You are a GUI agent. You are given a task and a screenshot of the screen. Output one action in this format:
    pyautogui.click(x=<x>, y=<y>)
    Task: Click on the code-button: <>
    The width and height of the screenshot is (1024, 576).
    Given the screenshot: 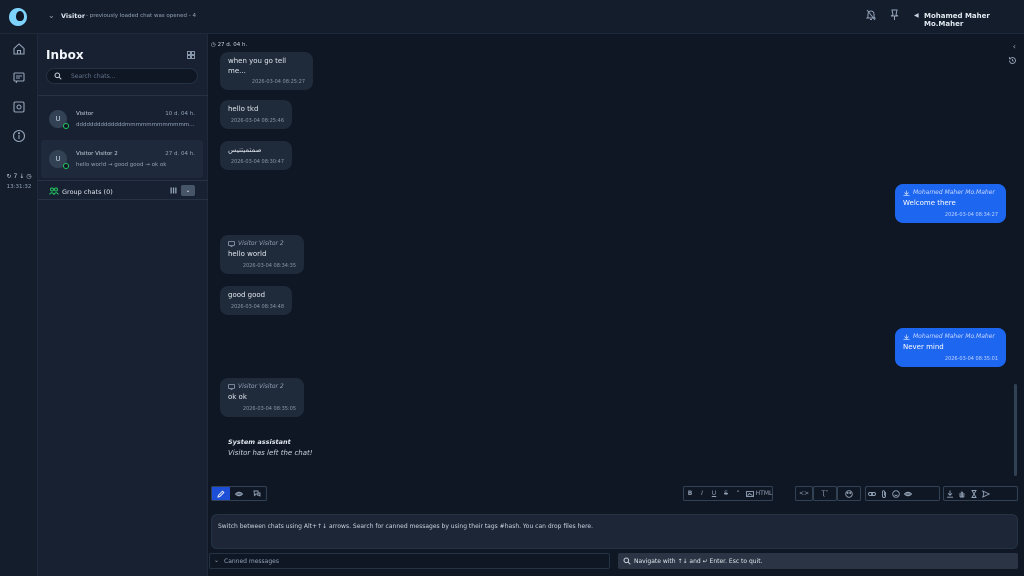 What is the action you would take?
    pyautogui.click(x=804, y=493)
    